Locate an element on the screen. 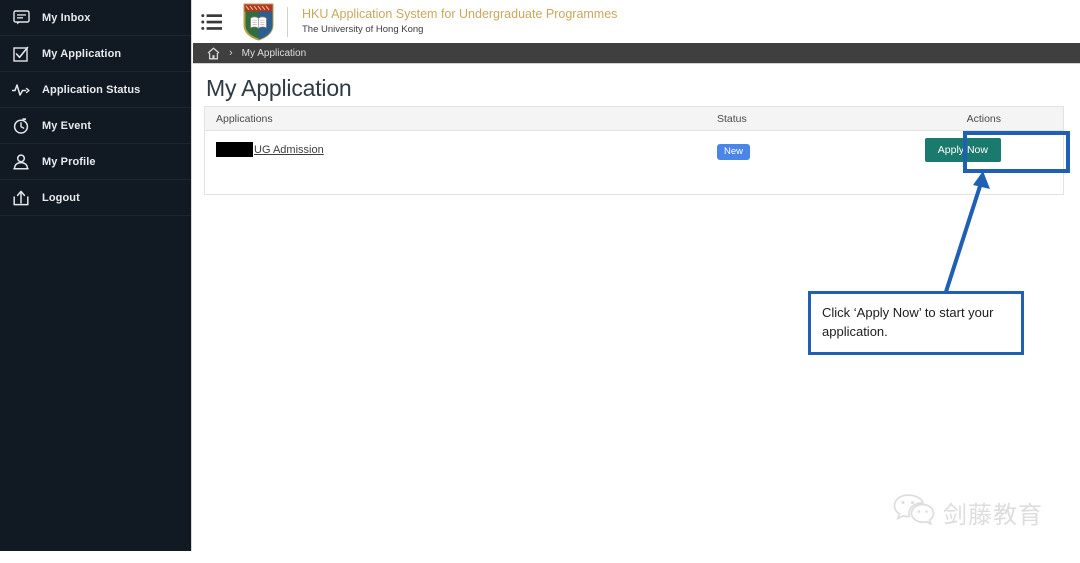 The height and width of the screenshot is (563, 1080). sidebar-item-my-profile: My Profile is located at coordinates (95, 162).